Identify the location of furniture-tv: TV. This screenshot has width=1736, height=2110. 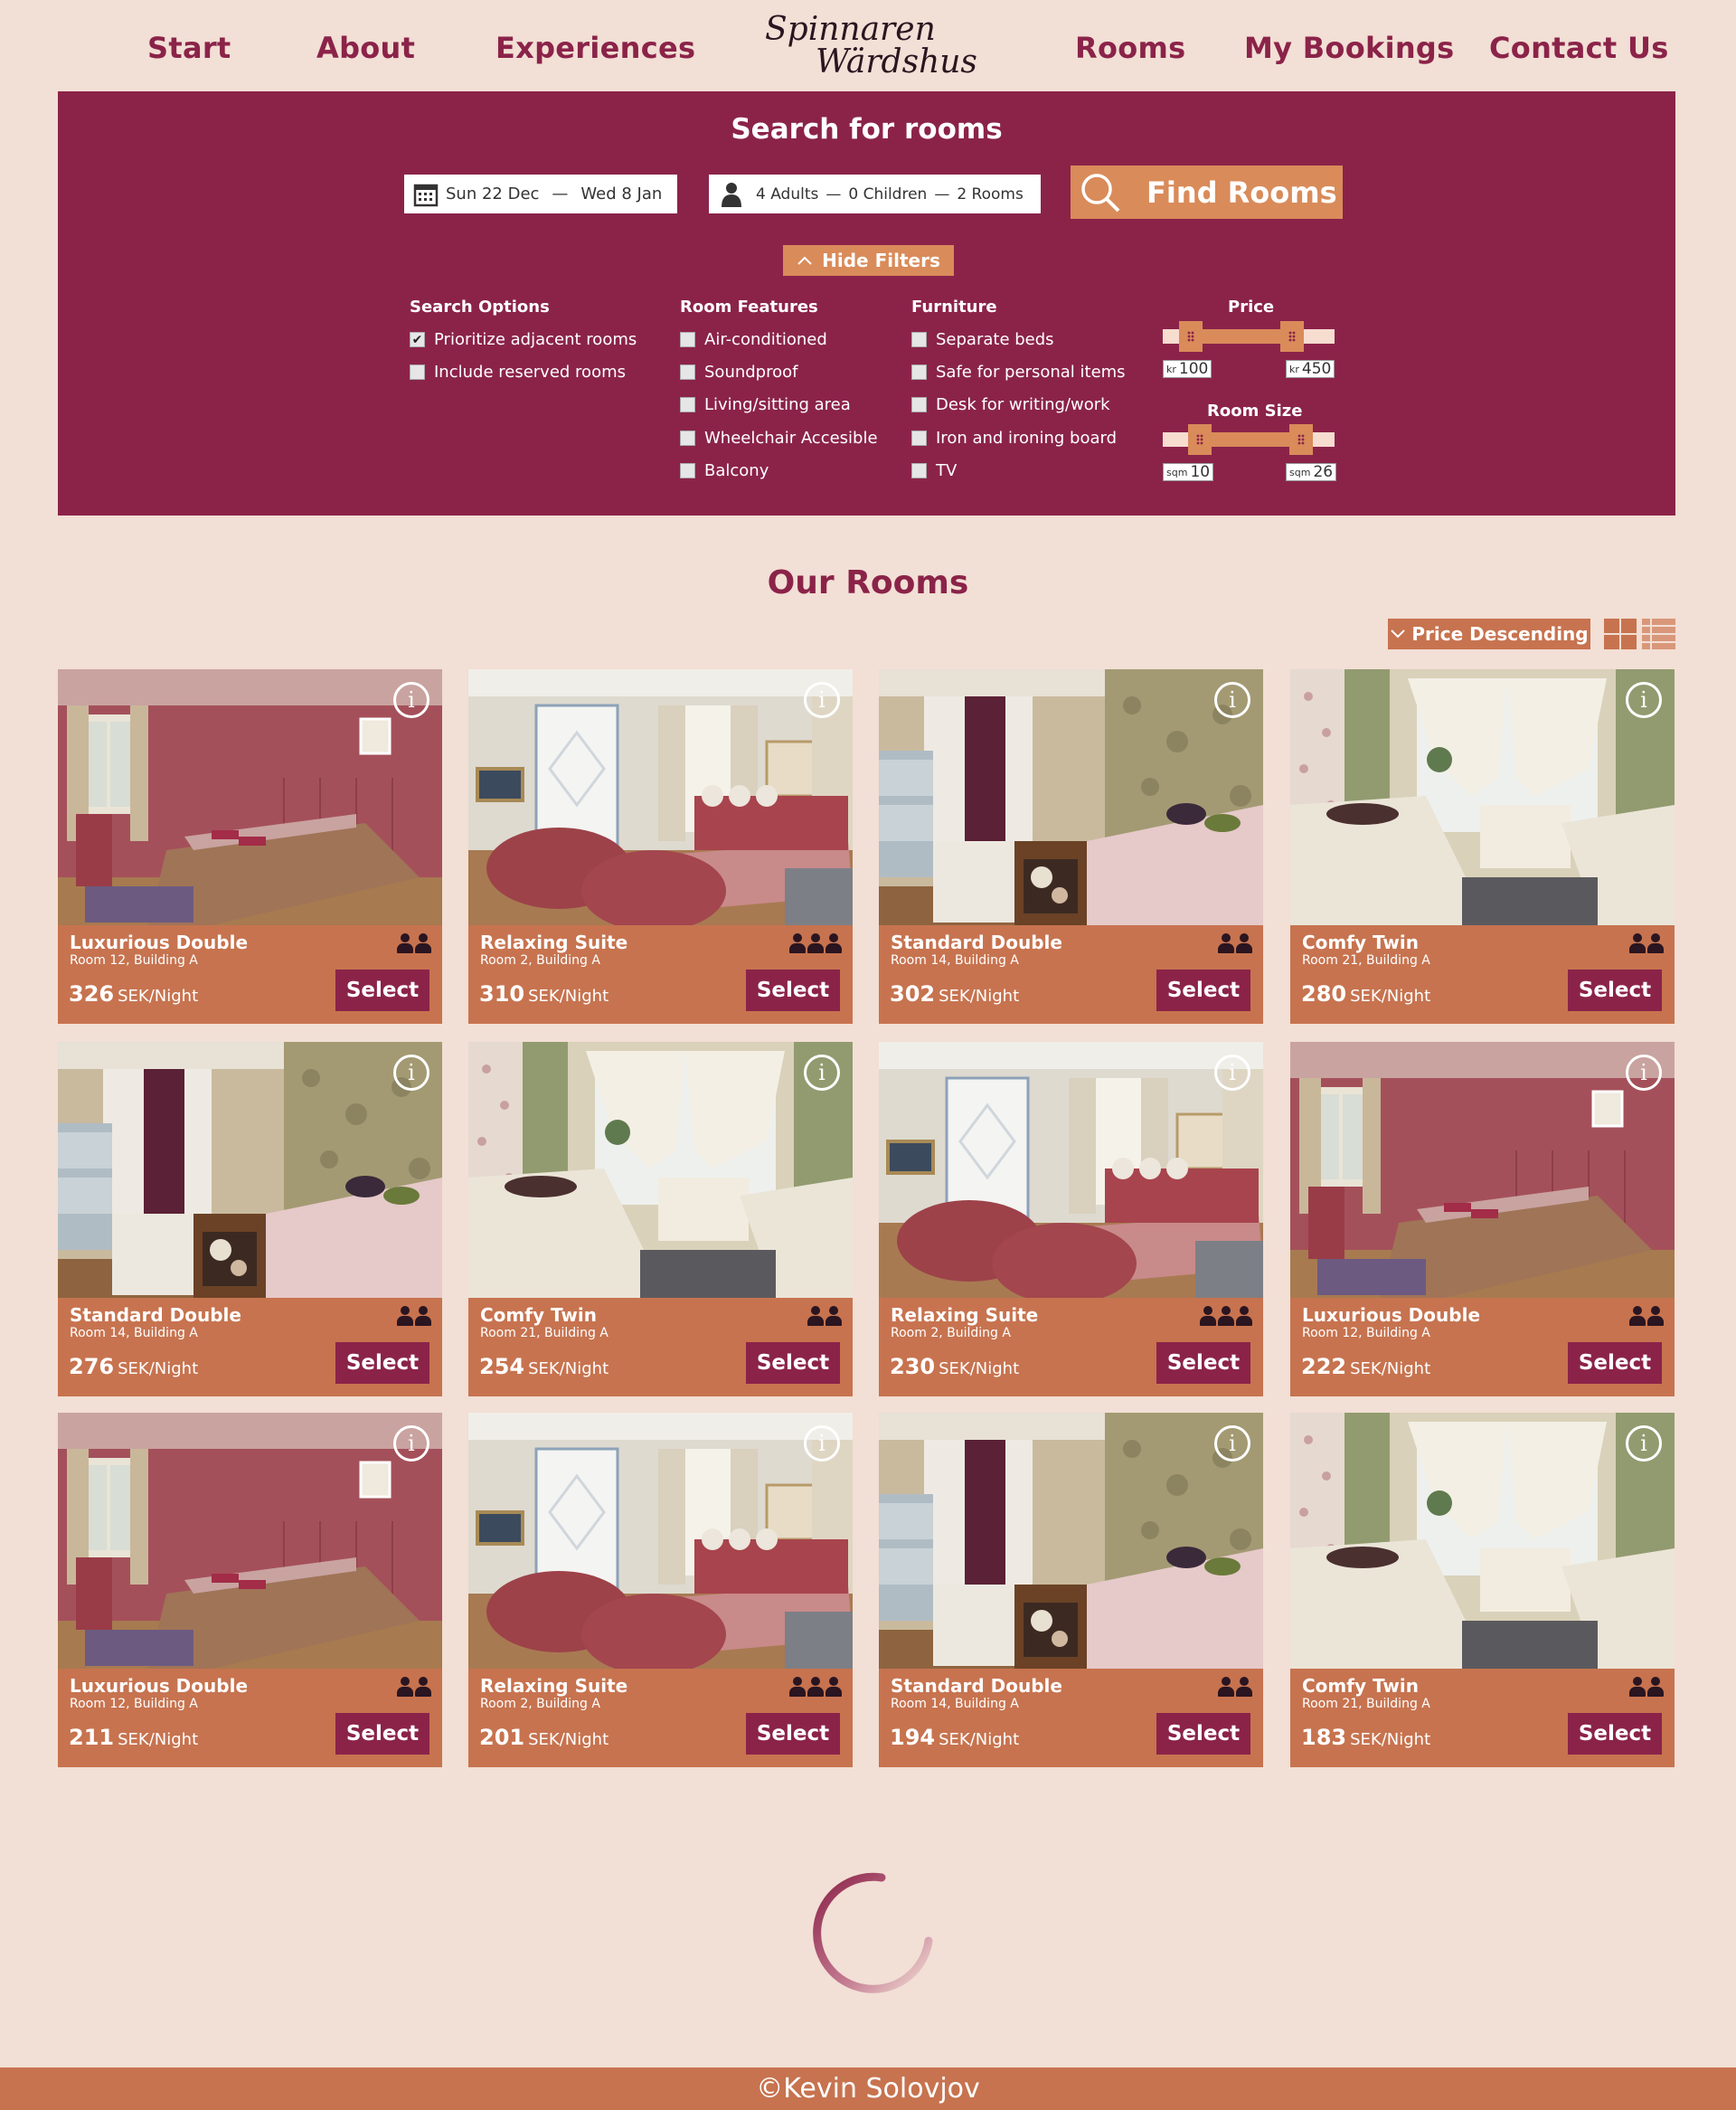
(934, 470).